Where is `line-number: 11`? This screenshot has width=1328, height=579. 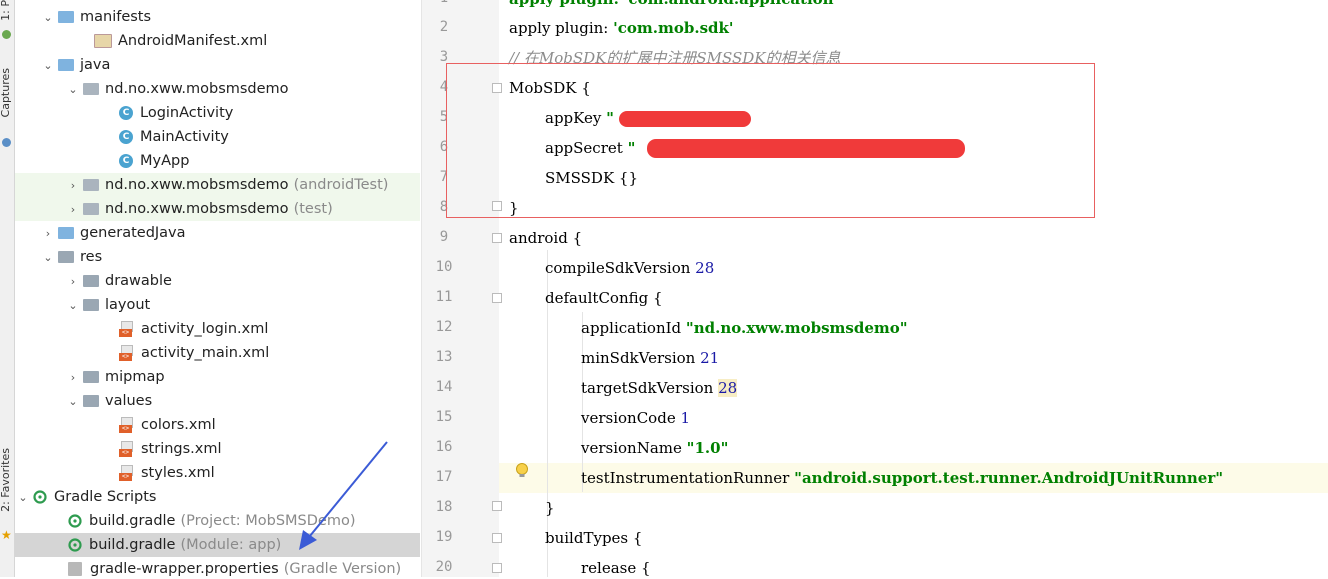 line-number: 11 is located at coordinates (444, 297).